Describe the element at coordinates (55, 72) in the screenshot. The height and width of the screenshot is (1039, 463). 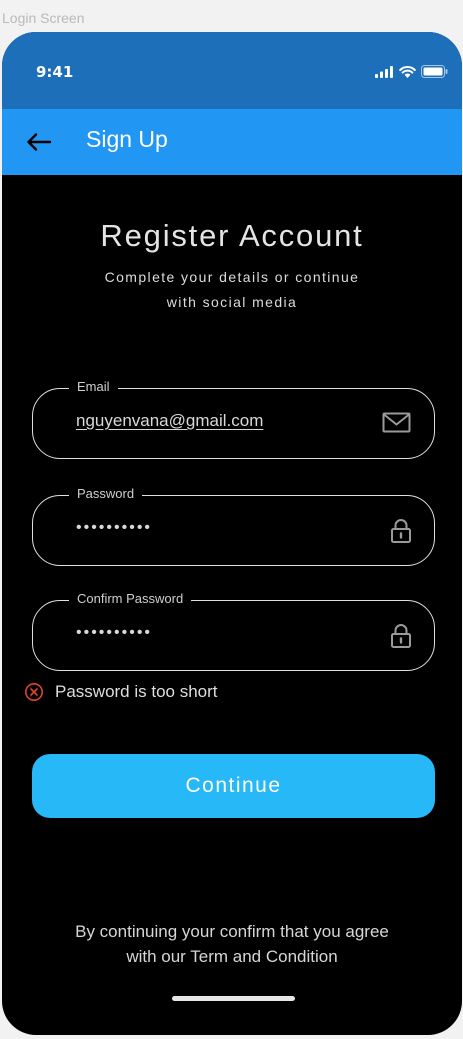
I see `status-time: 9:41` at that location.